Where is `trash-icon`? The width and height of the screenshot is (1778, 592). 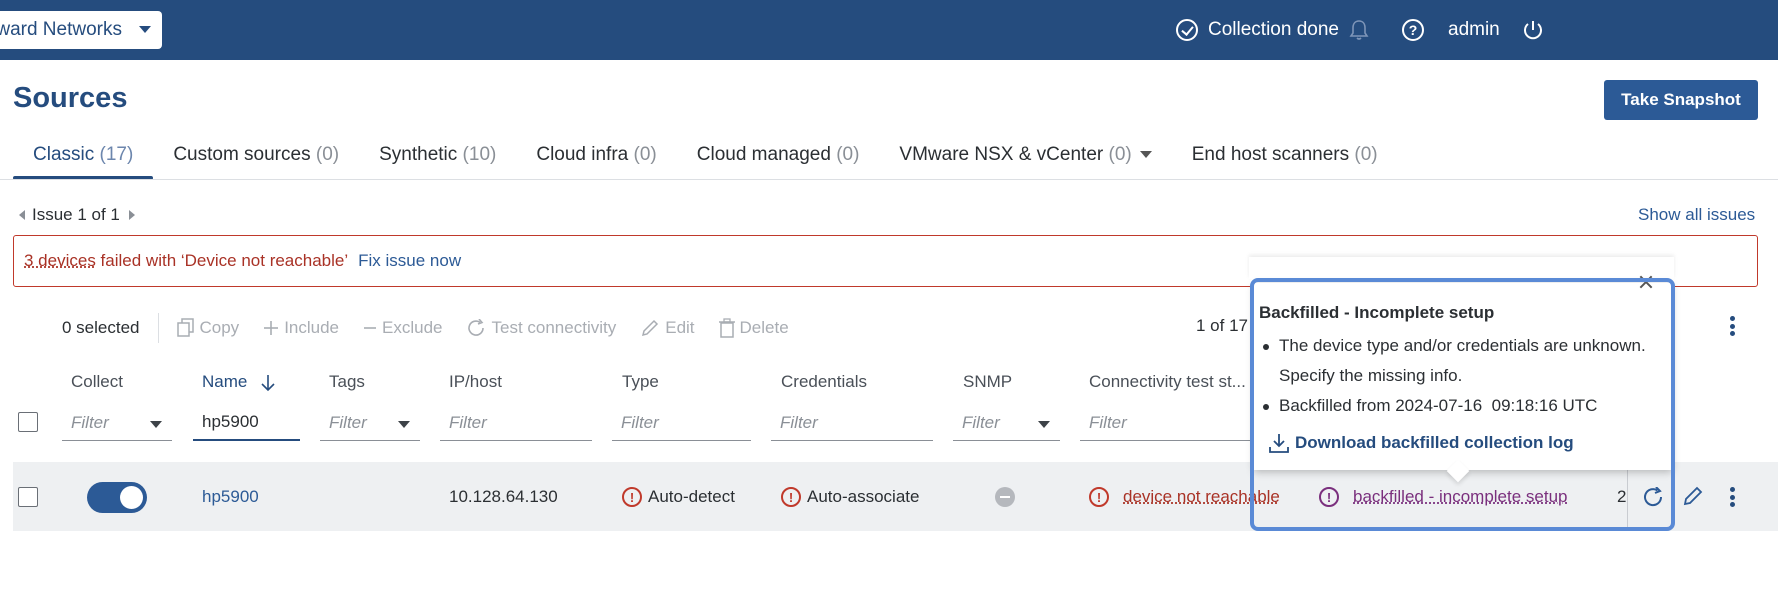 trash-icon is located at coordinates (726, 328).